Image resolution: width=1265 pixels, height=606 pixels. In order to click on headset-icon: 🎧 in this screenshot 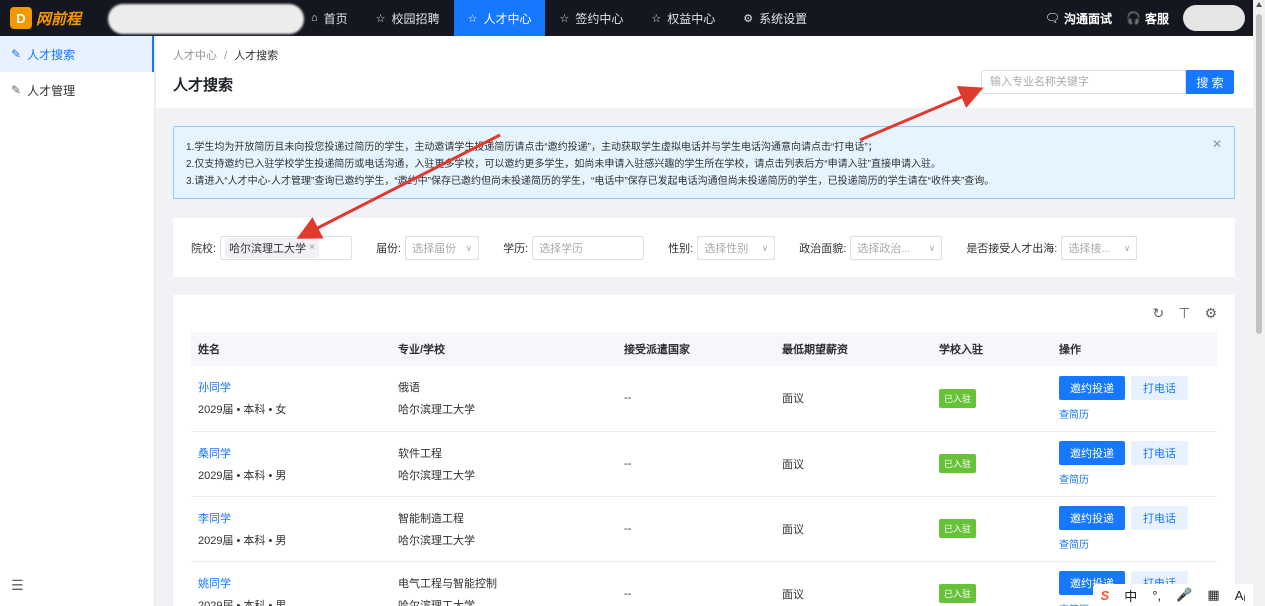, I will do `click(1133, 18)`.